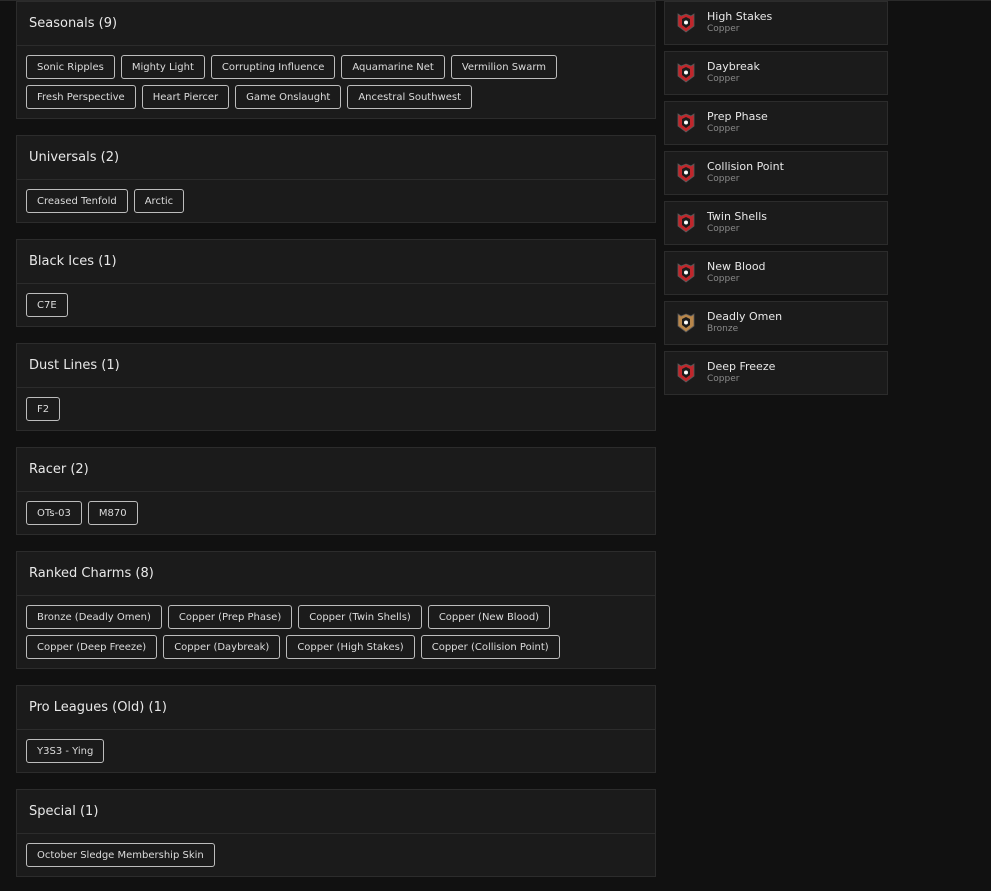  I want to click on item-chip: Copper (Daybreak), so click(222, 647).